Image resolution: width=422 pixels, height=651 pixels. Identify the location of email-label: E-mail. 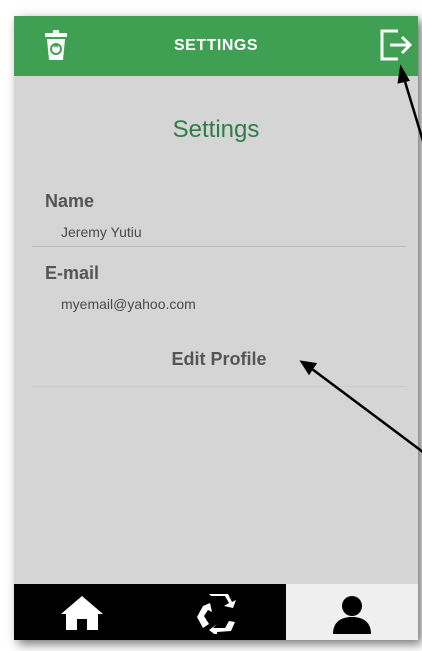
(72, 273).